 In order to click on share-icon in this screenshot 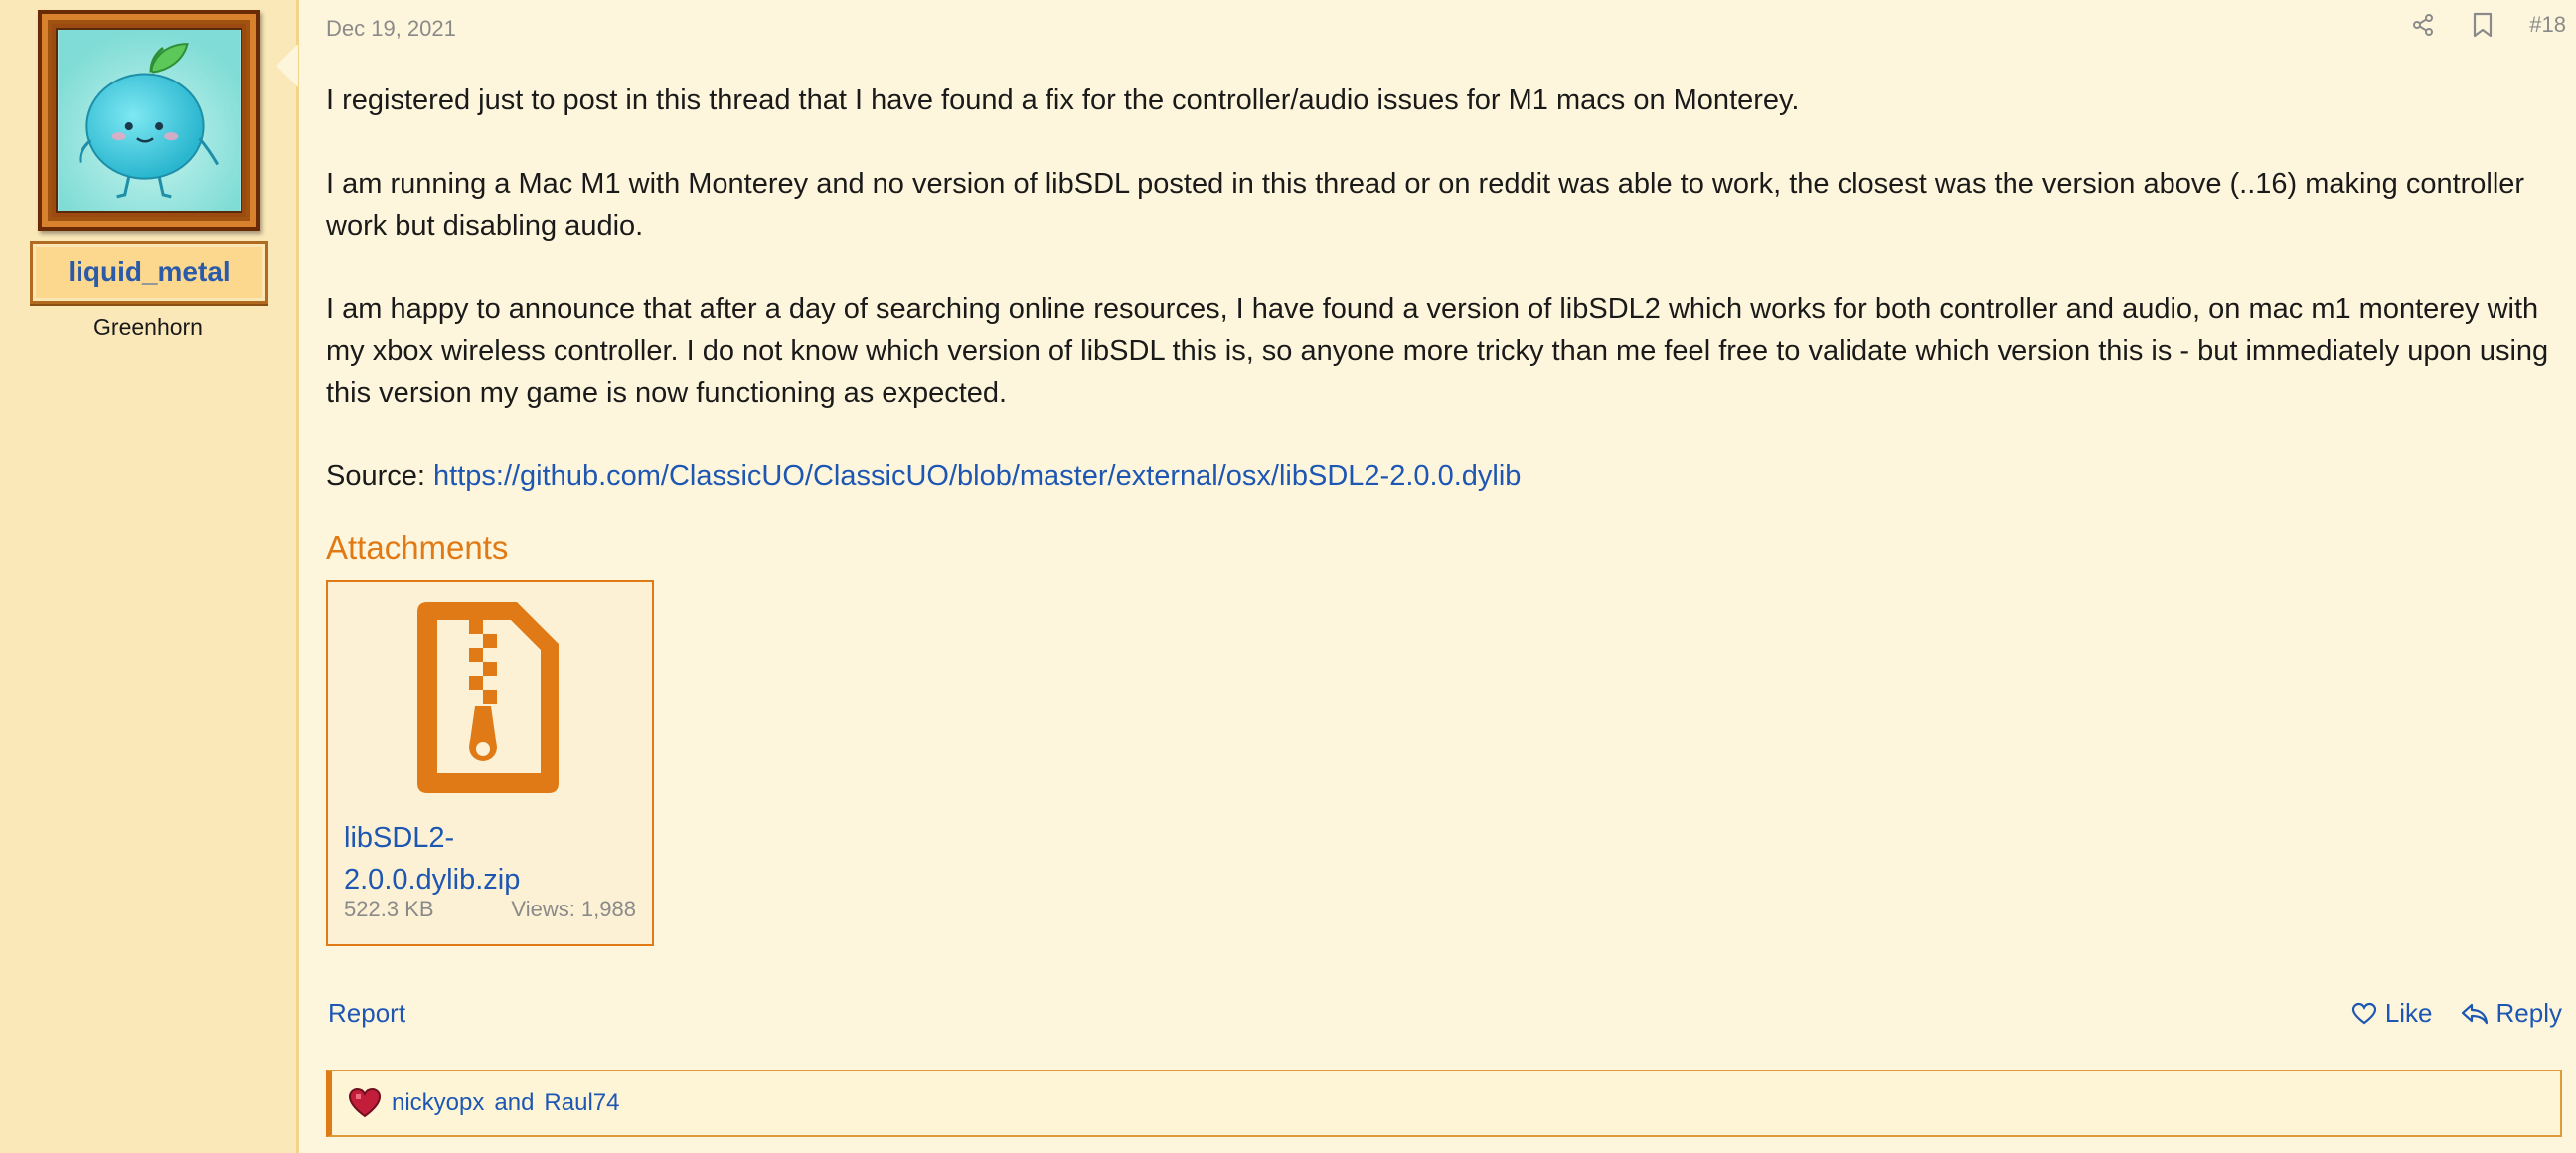, I will do `click(2423, 25)`.